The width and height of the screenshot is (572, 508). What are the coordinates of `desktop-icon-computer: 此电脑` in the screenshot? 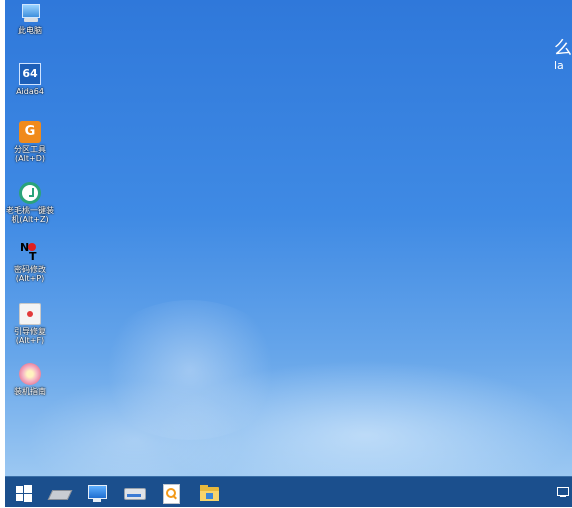 It's located at (30, 18).